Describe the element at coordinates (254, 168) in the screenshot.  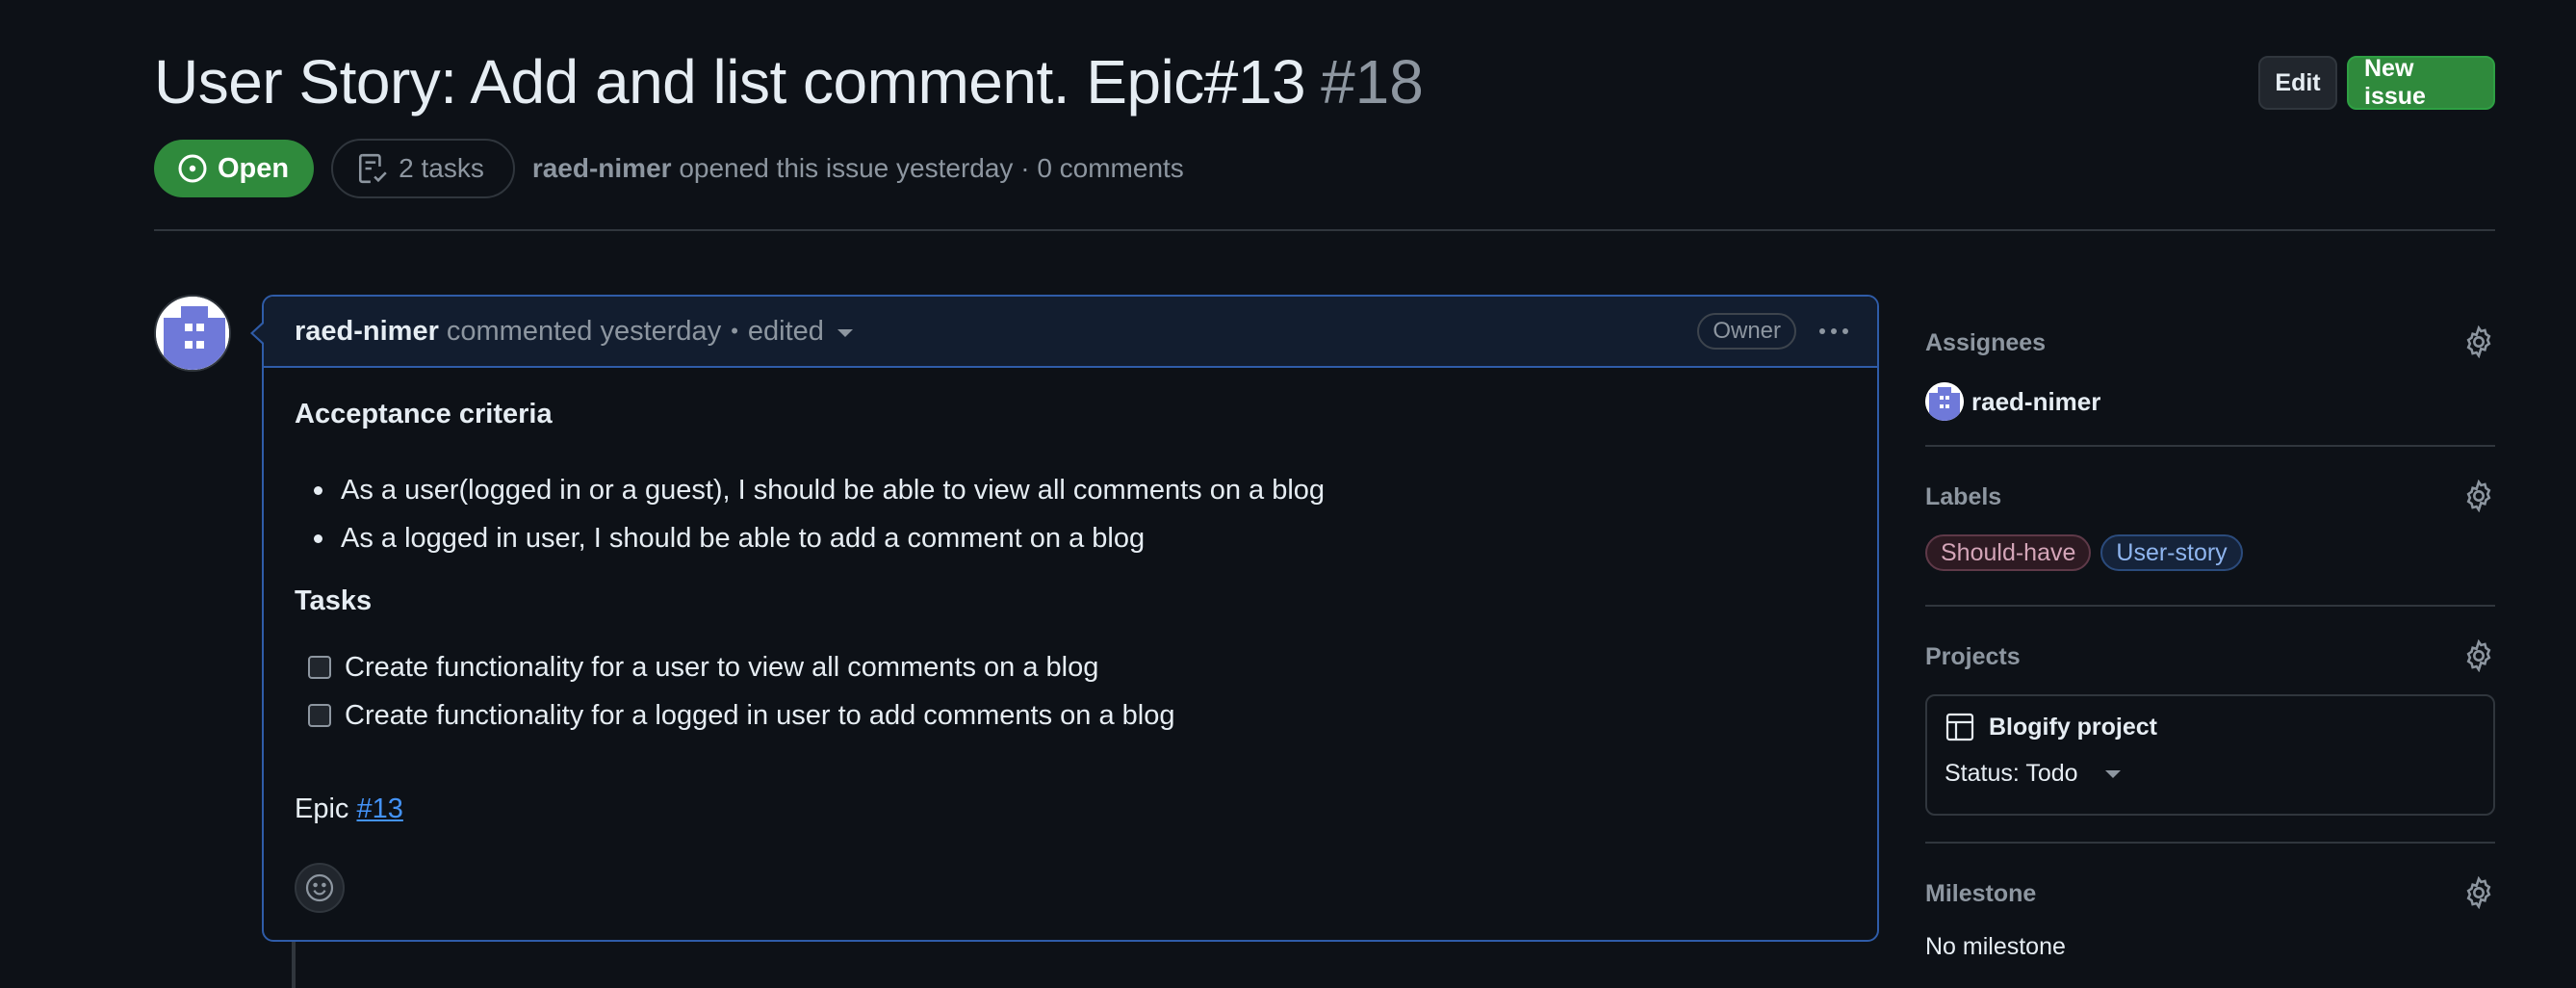
I see `state-label: Open` at that location.